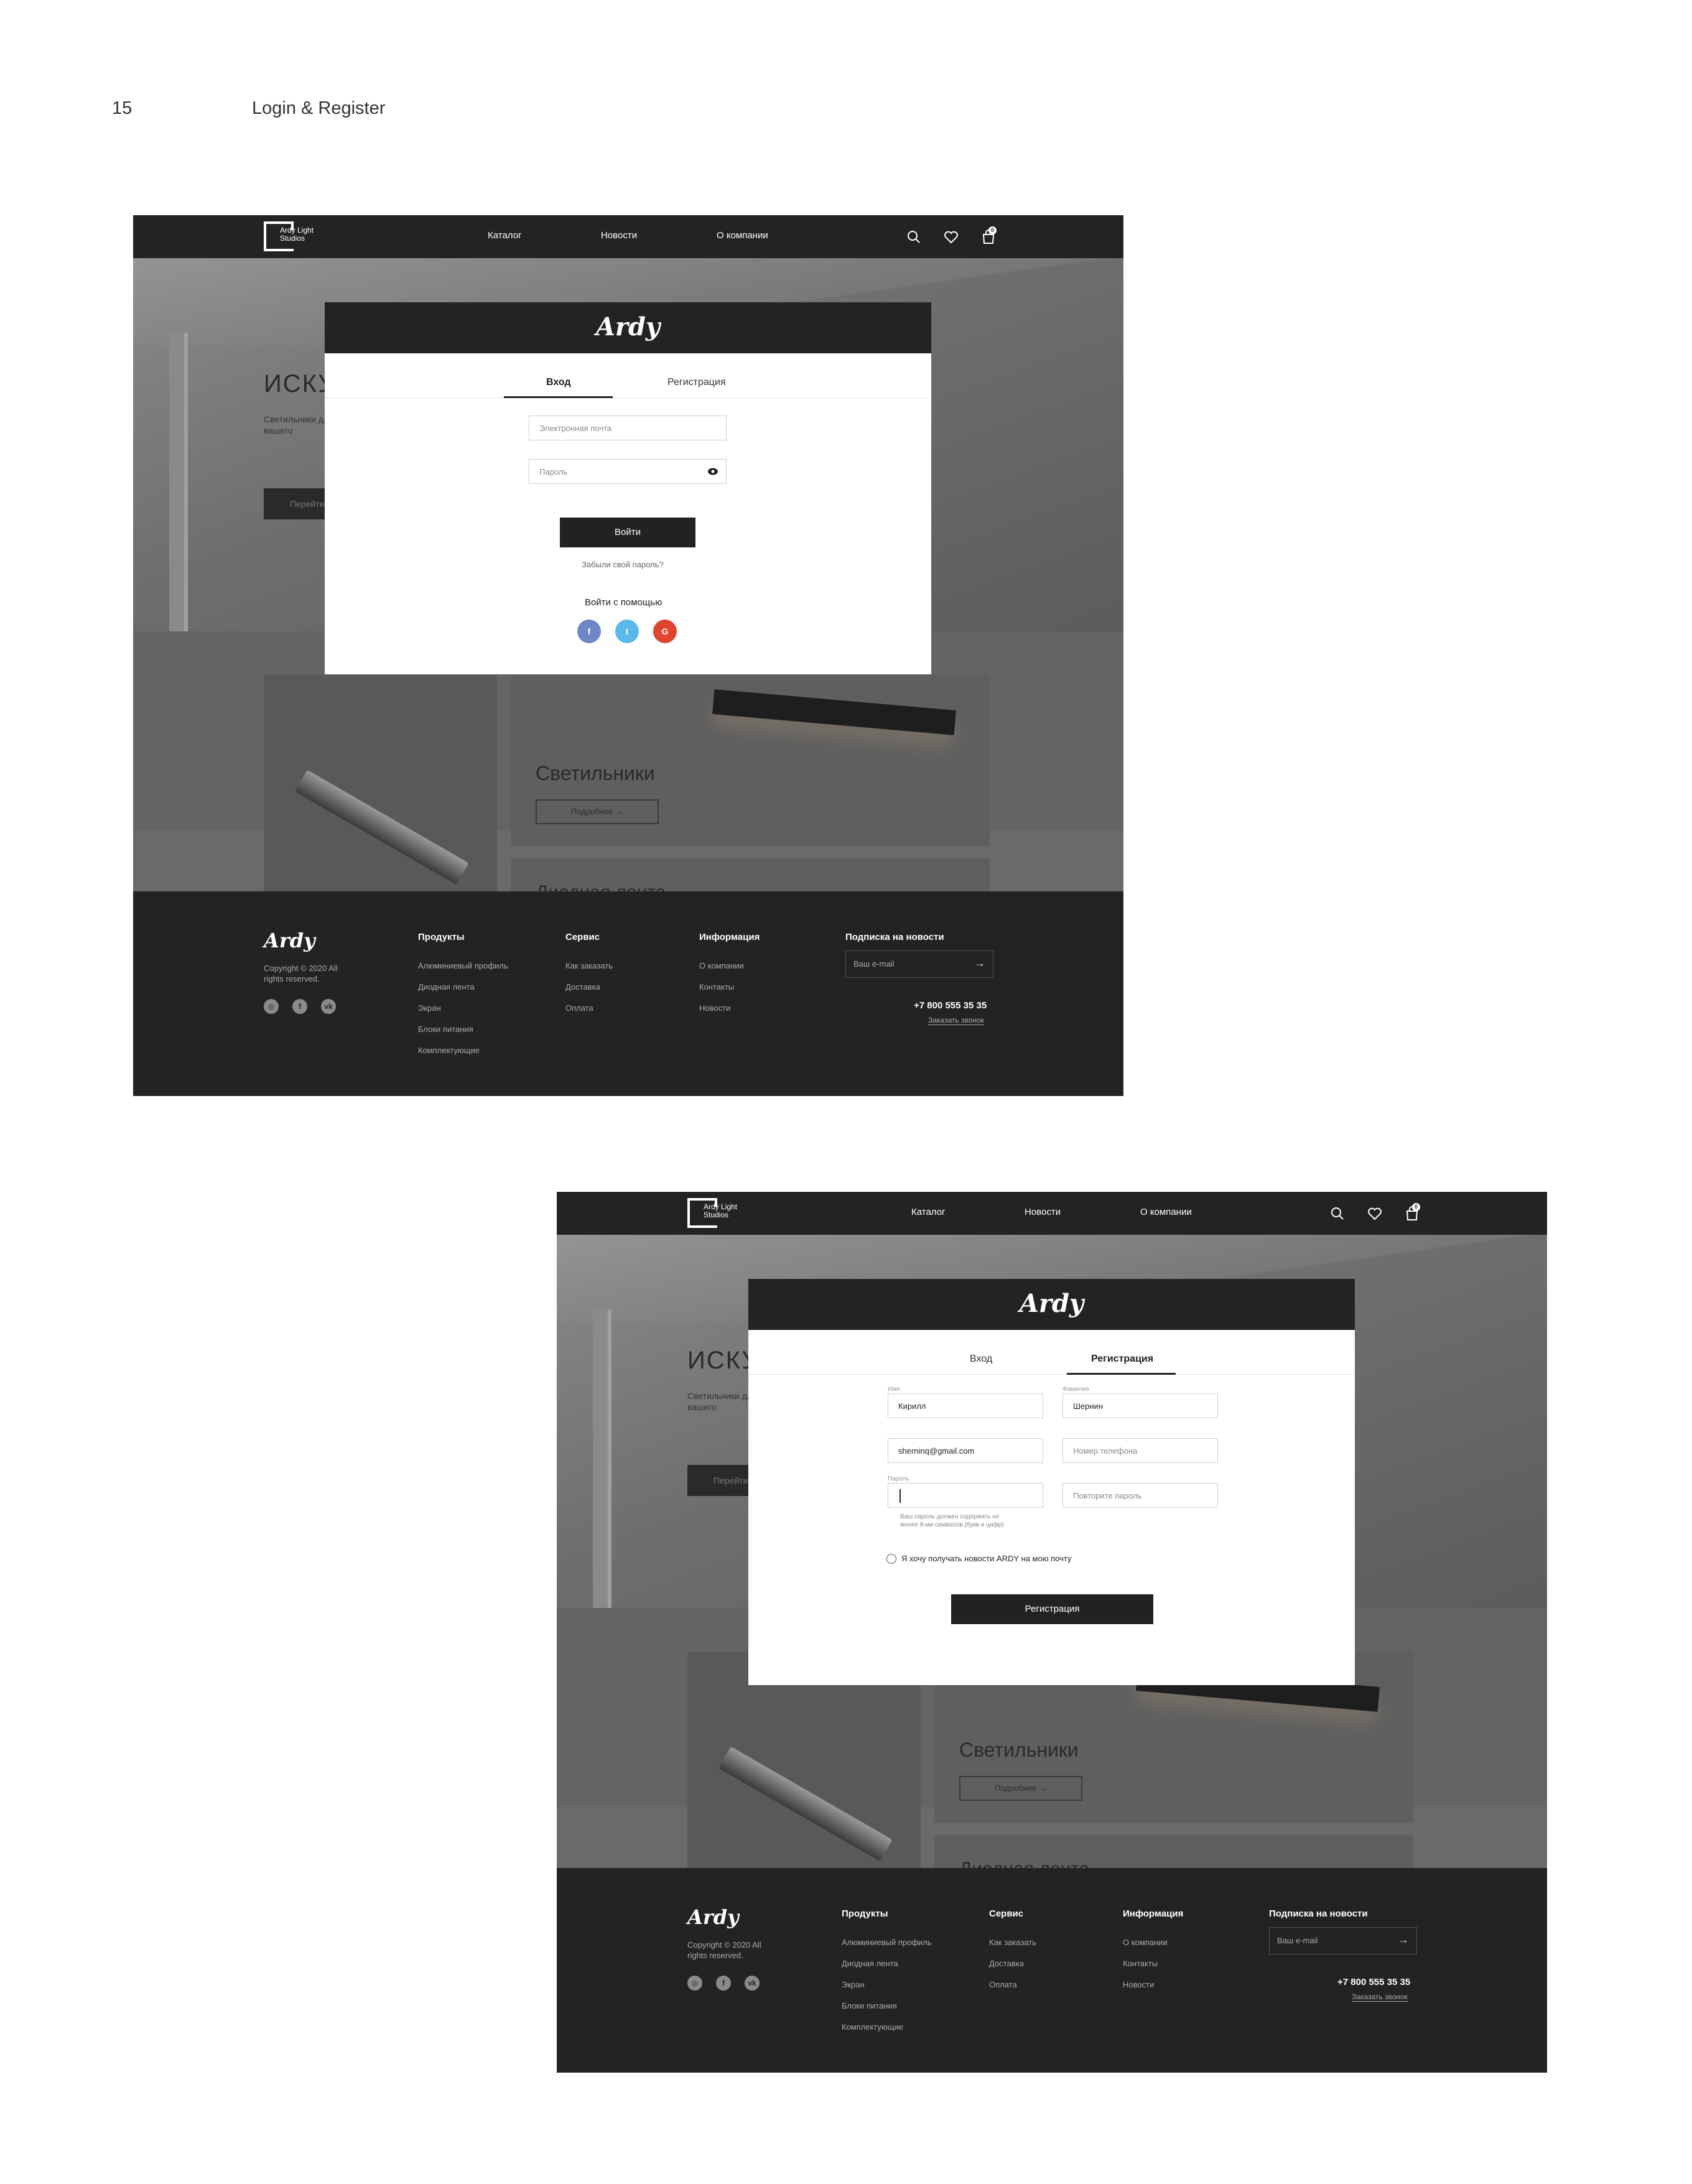 This screenshot has height=2184, width=1692. Describe the element at coordinates (628, 428) in the screenshot. I see `email-field: Электронная почта` at that location.